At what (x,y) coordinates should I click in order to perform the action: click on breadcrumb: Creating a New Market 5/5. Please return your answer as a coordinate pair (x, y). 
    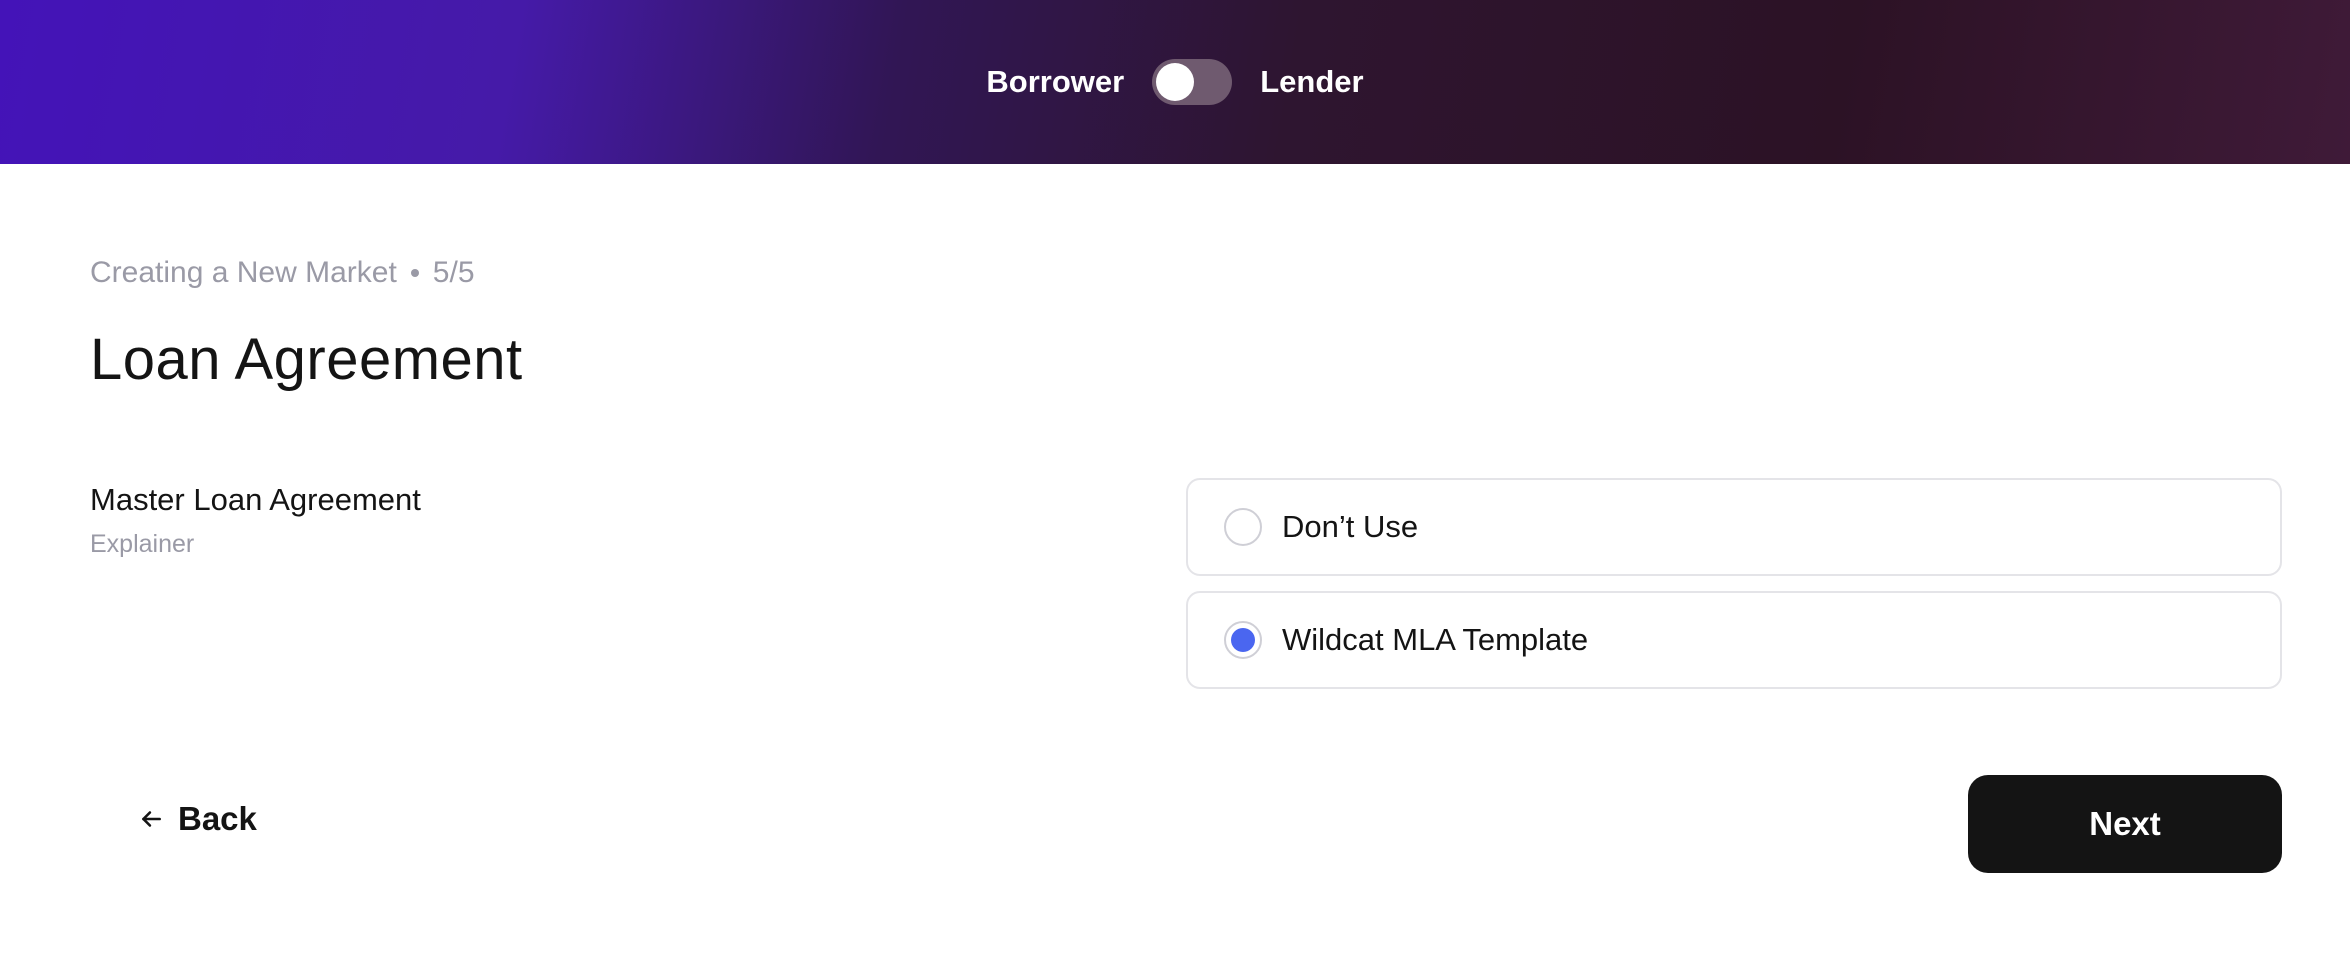
    Looking at the image, I should click on (282, 273).